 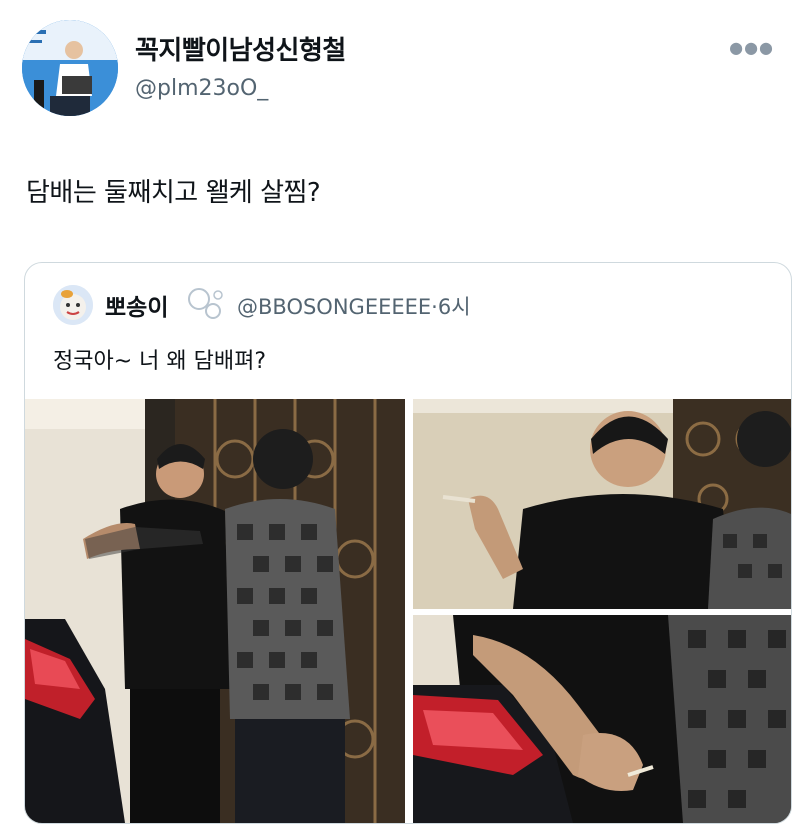 What do you see at coordinates (201, 88) in the screenshot?
I see `author-handle: @plm23oO_` at bounding box center [201, 88].